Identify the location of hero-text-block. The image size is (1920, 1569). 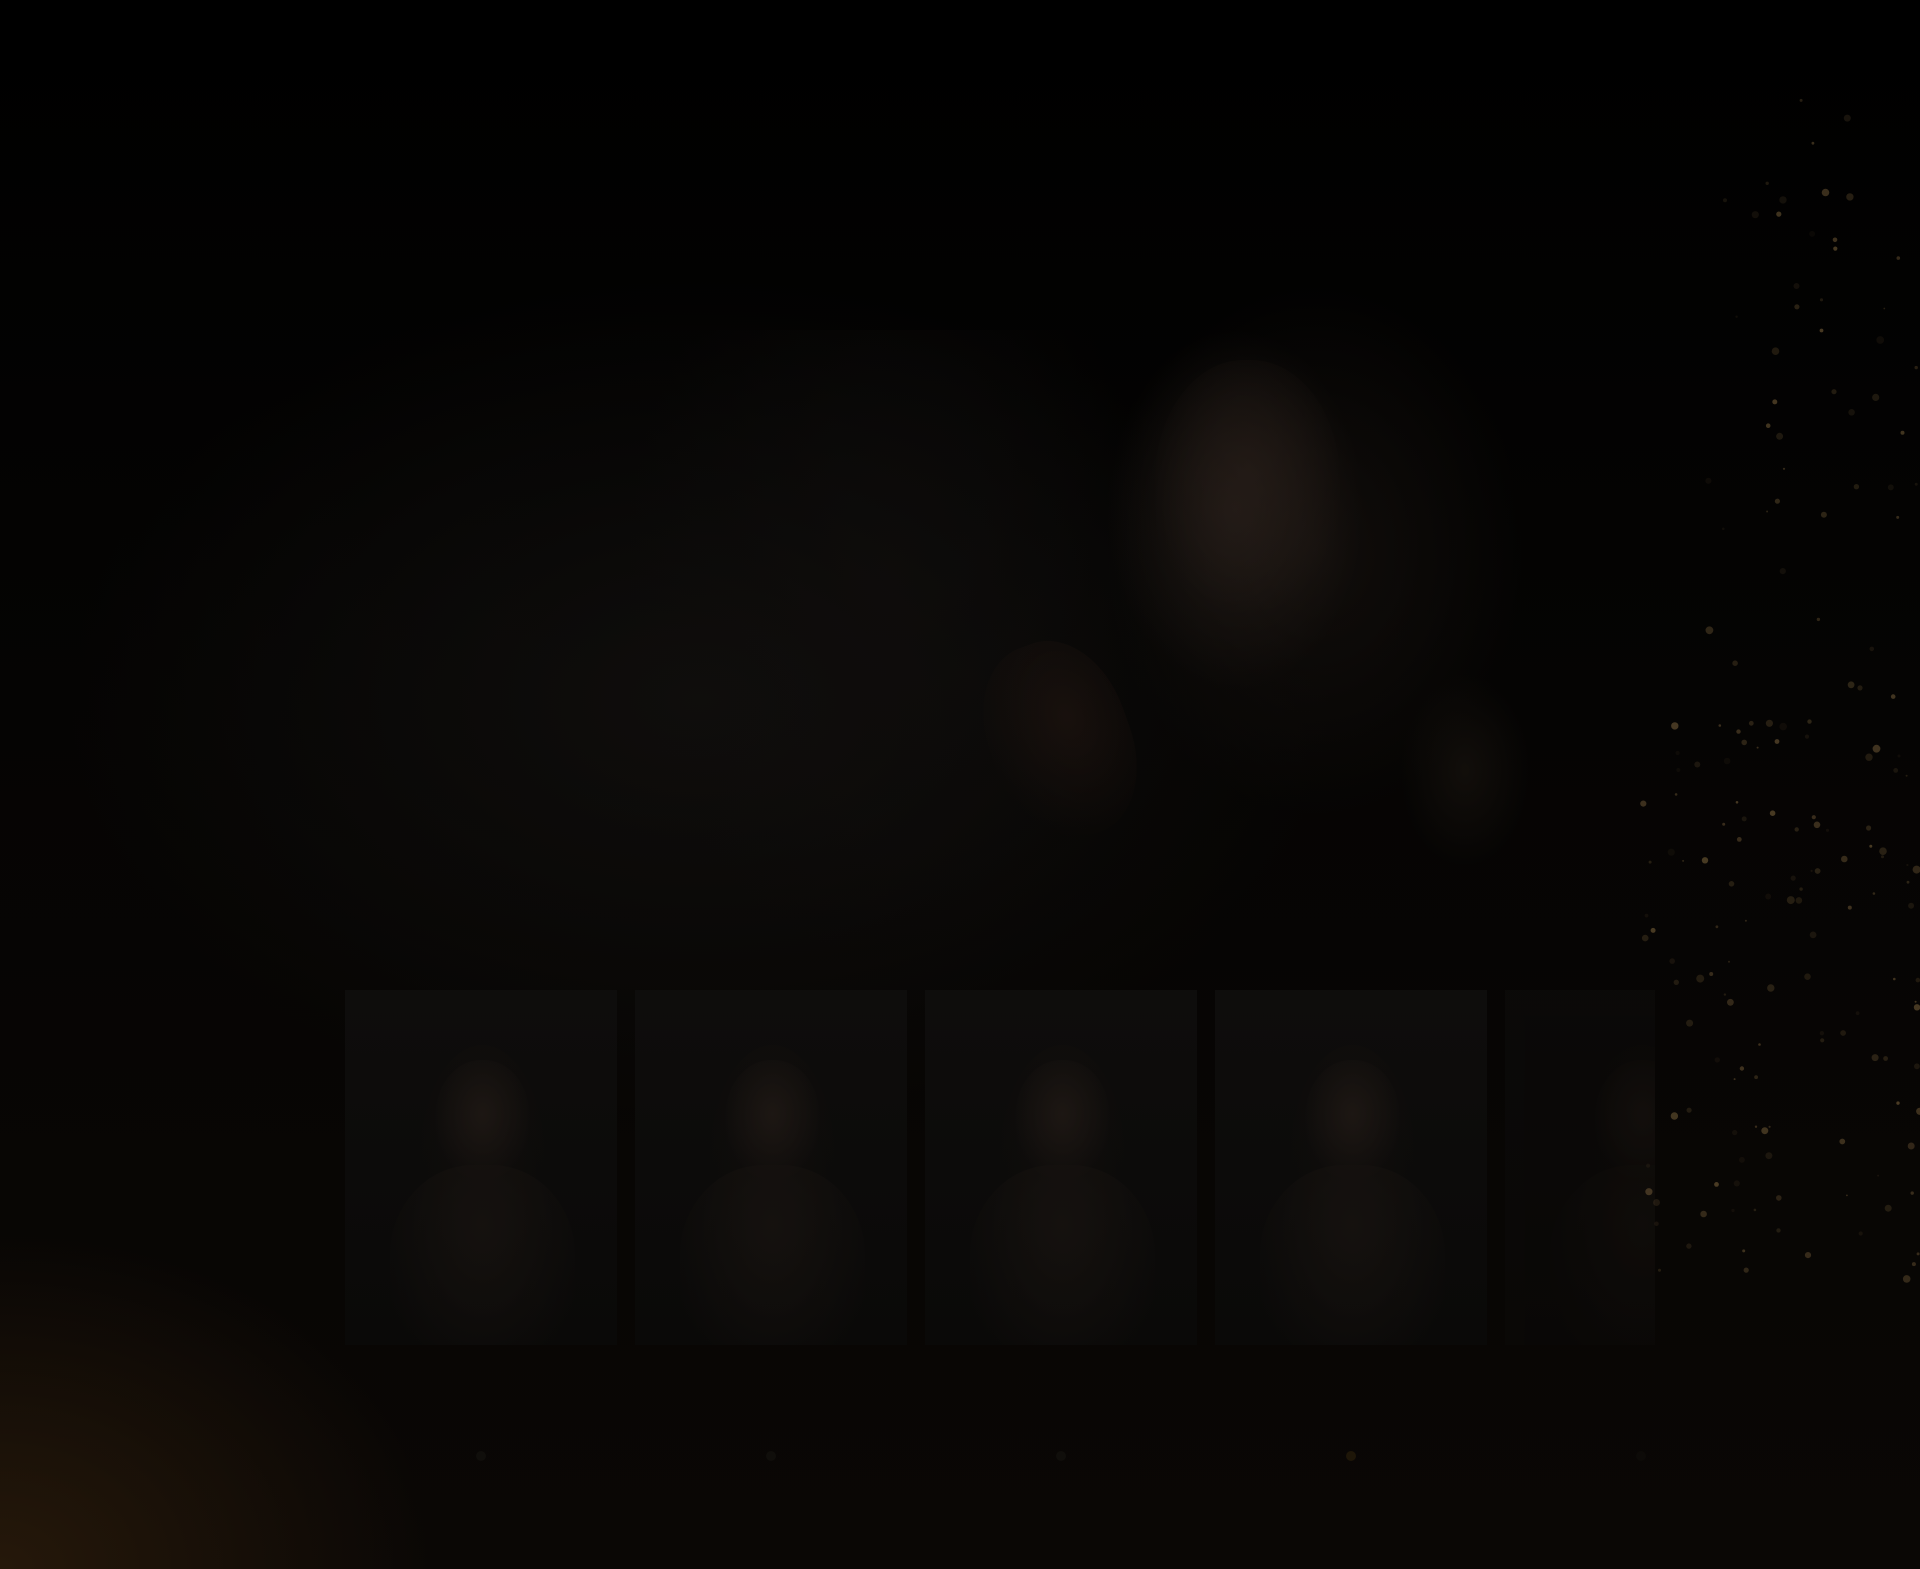
(585, 509).